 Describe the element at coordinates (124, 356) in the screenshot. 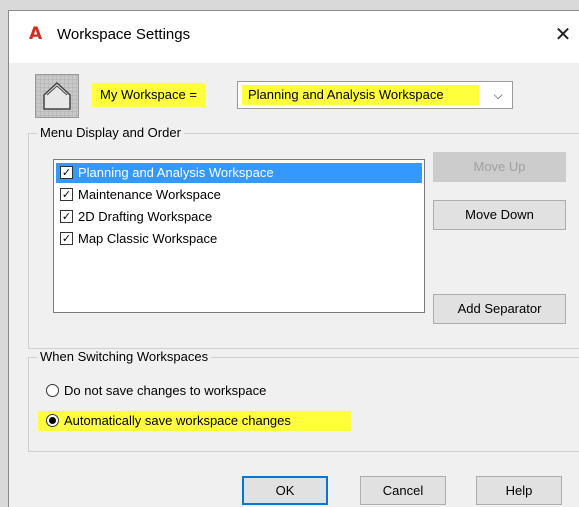

I see `when-switching-label: When Switching Workspaces` at that location.